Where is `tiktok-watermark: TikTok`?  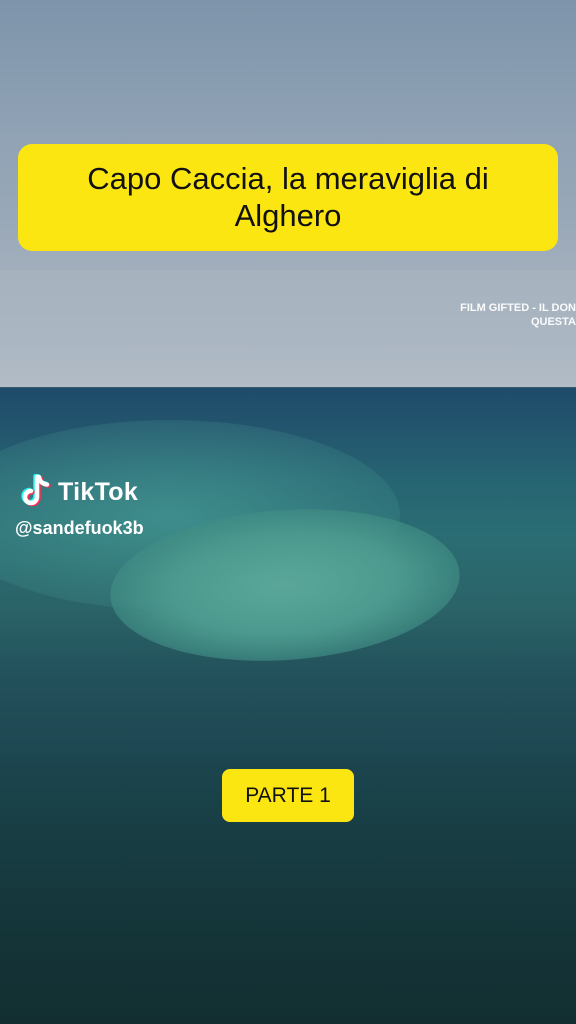 tiktok-watermark: TikTok is located at coordinates (78, 492).